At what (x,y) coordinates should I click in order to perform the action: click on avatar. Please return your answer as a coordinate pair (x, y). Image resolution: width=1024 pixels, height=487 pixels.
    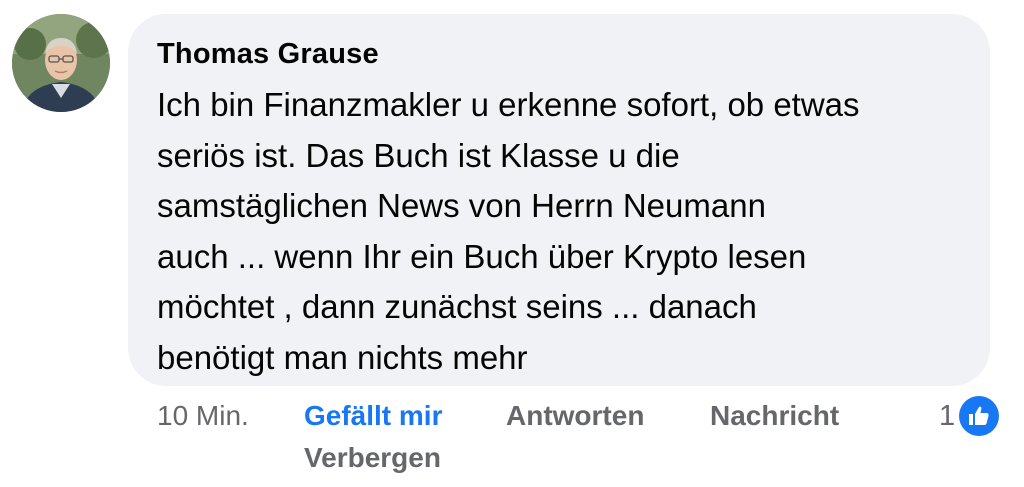
    Looking at the image, I should click on (61, 63).